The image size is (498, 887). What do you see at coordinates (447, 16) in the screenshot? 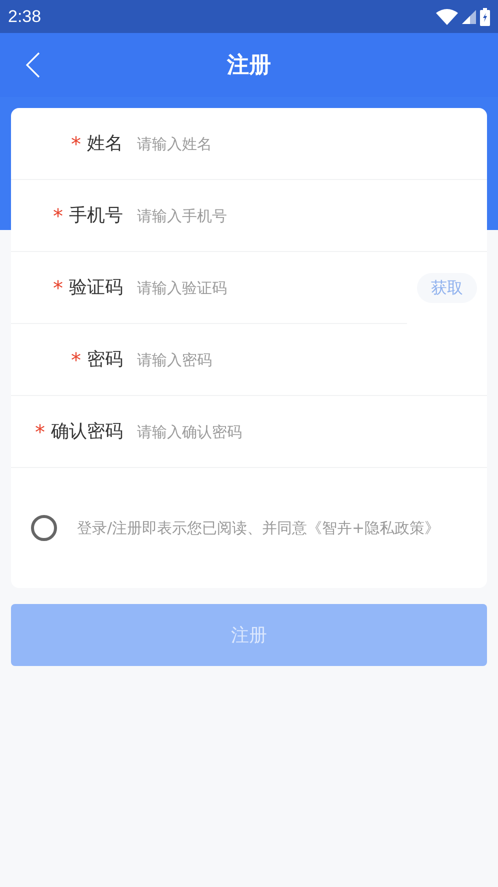
I see `wifi-icon` at bounding box center [447, 16].